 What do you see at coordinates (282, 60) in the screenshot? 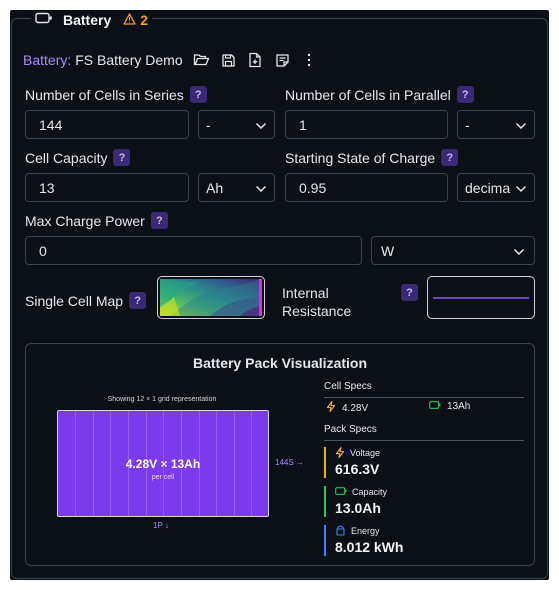
I see `notes-icon` at bounding box center [282, 60].